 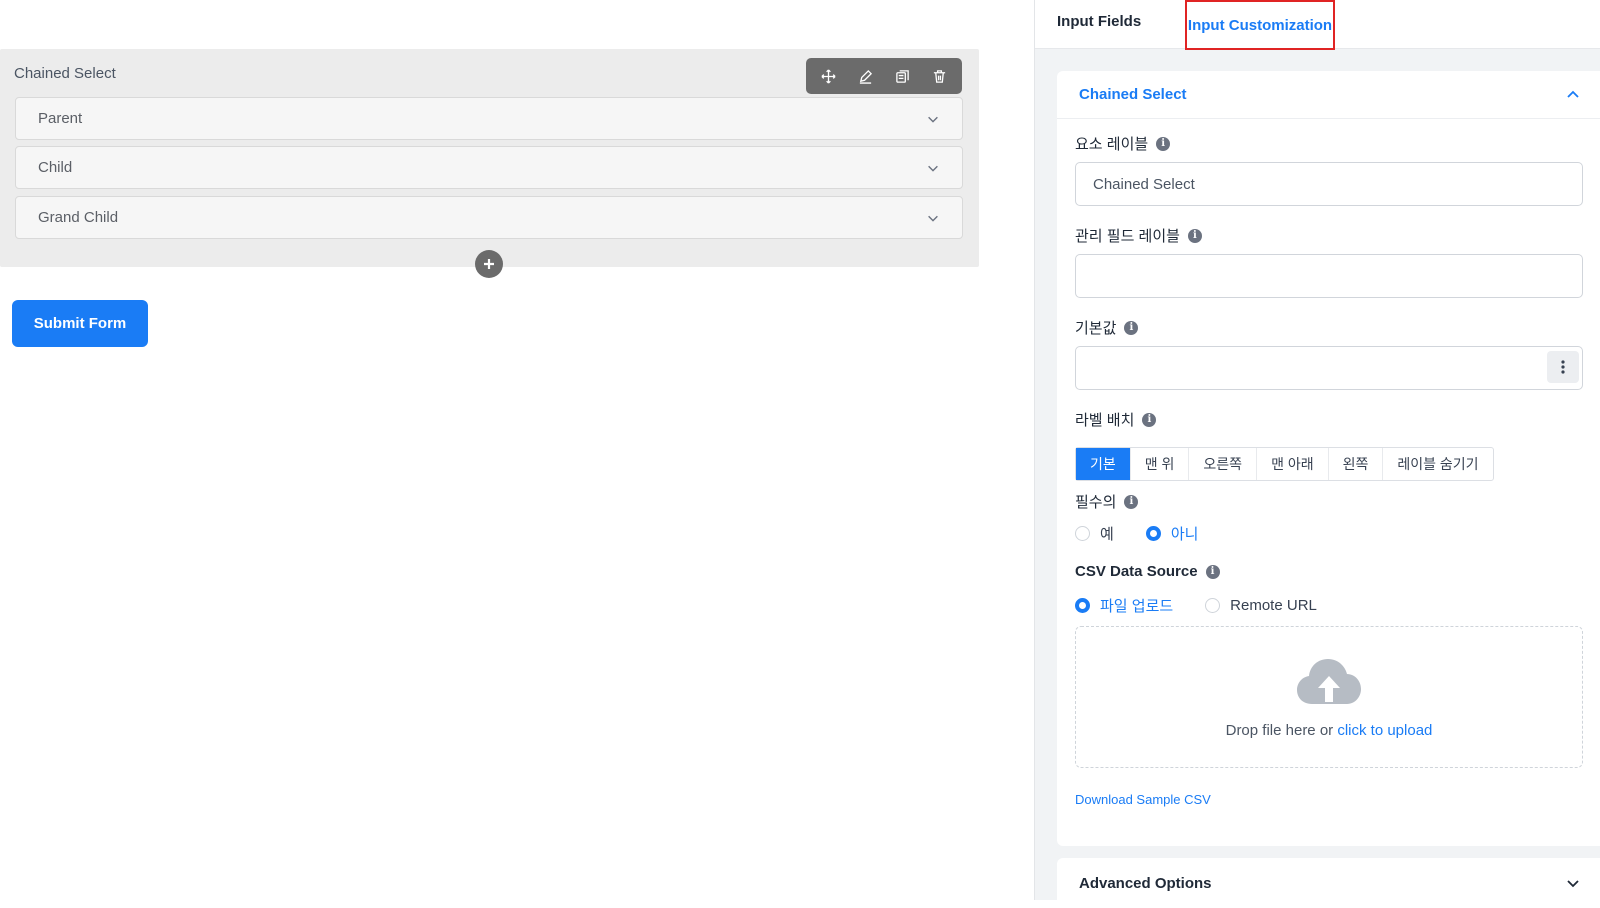 I want to click on duplicate-icon, so click(x=903, y=76).